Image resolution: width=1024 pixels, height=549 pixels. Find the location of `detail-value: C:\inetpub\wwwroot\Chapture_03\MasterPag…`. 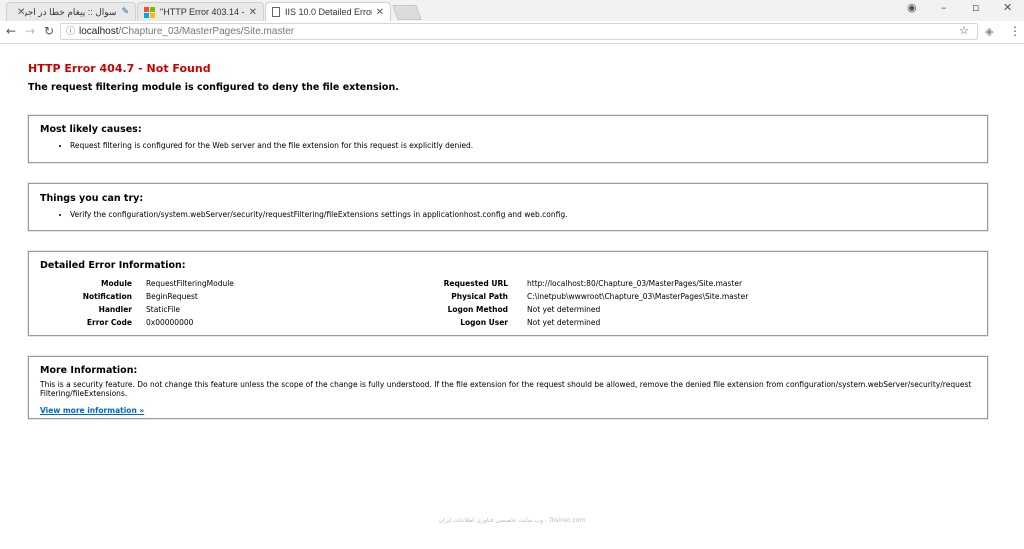

detail-value: C:\inetpub\wwwroot\Chapture_03\MasterPag… is located at coordinates (638, 296).